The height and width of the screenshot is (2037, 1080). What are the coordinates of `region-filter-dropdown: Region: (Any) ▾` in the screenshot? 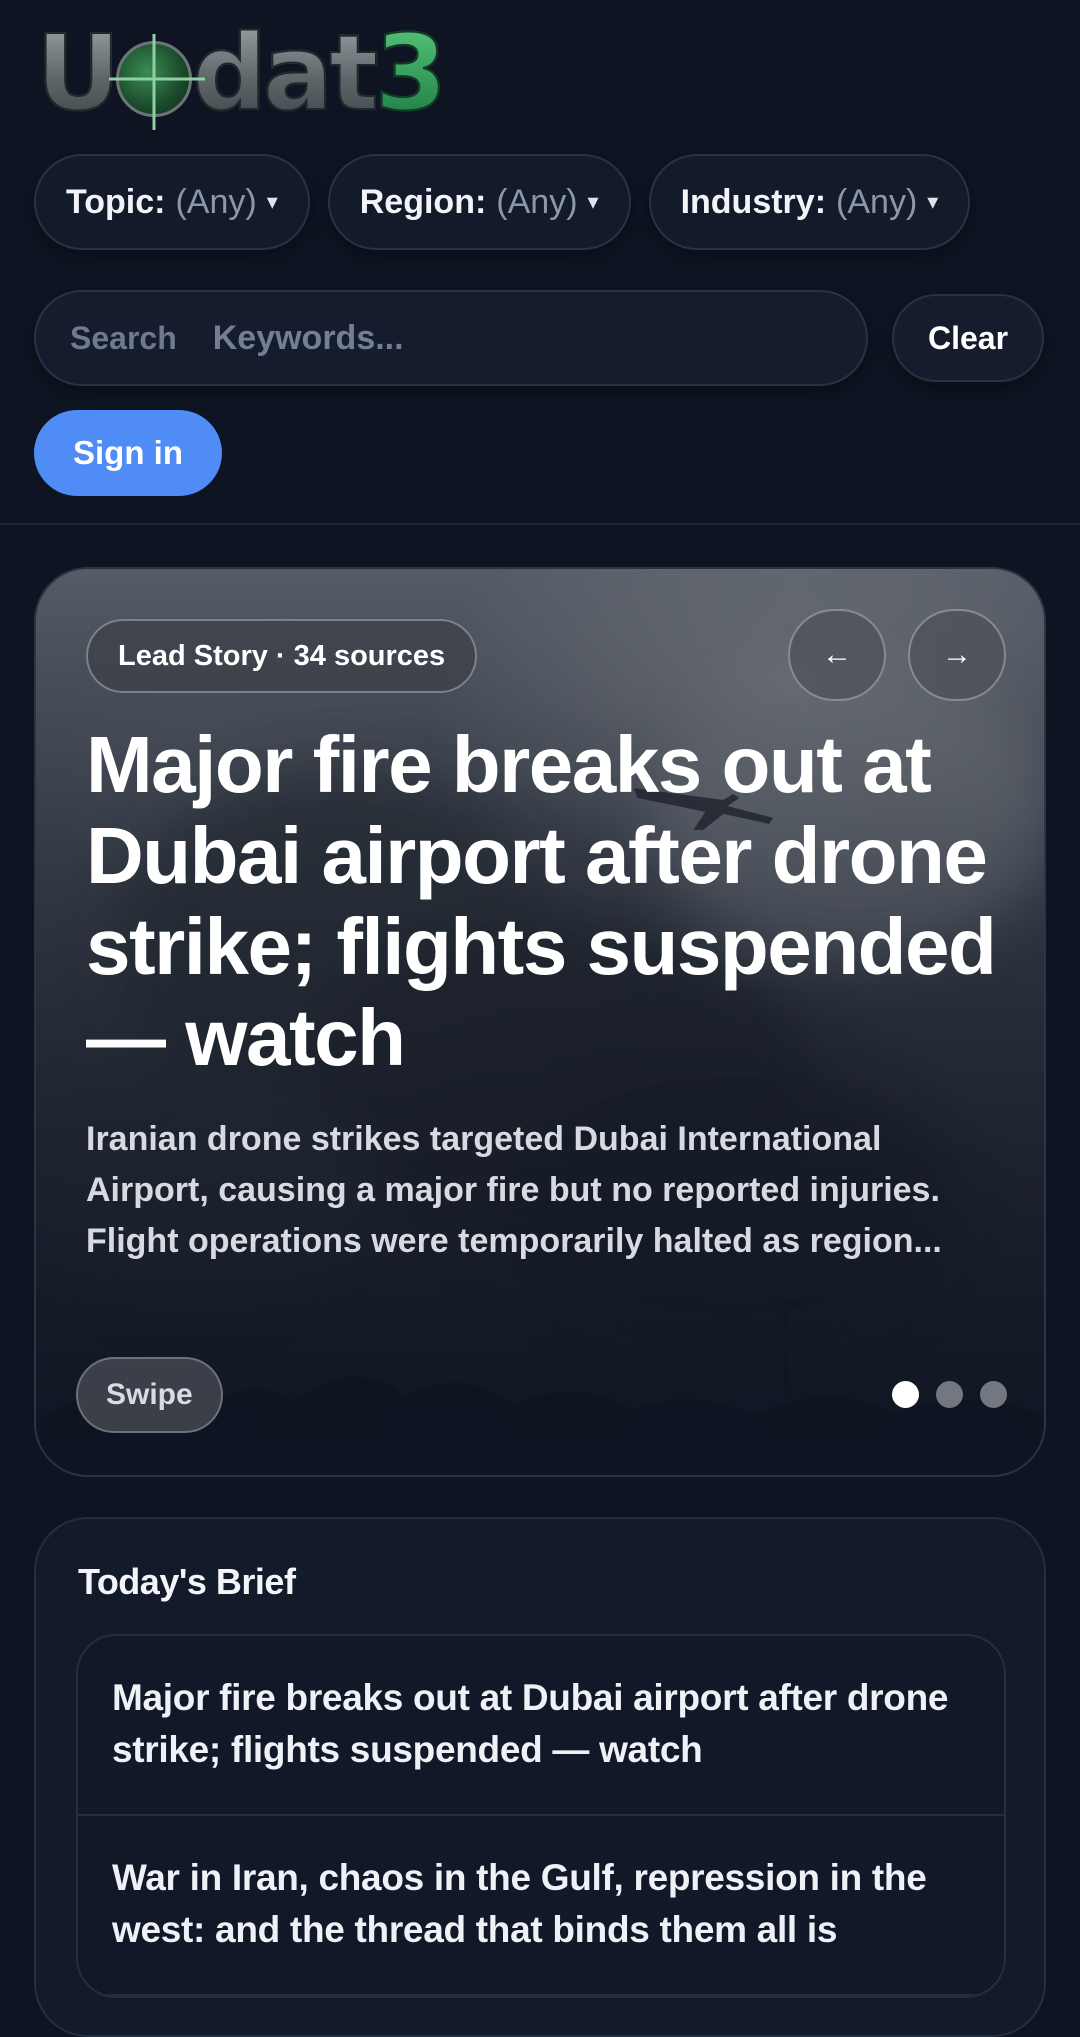 It's located at (479, 202).